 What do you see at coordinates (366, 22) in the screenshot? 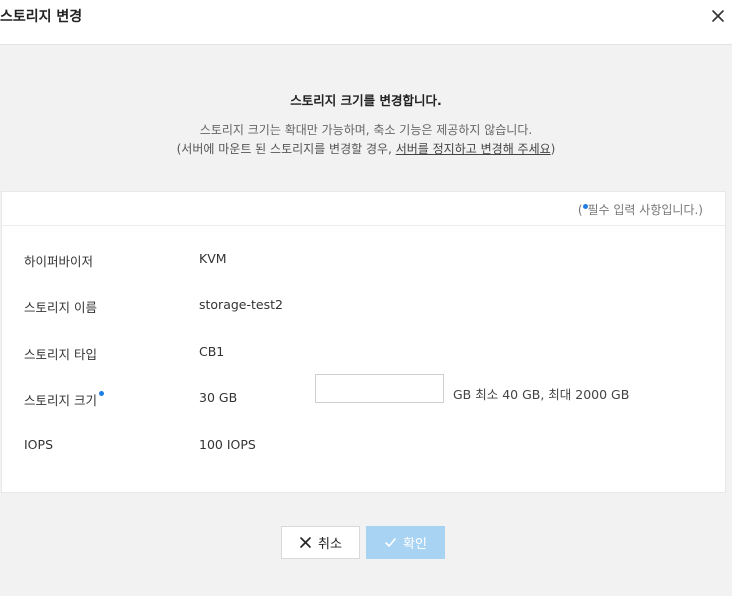
I see `dialog-header: 스토리지 변경` at bounding box center [366, 22].